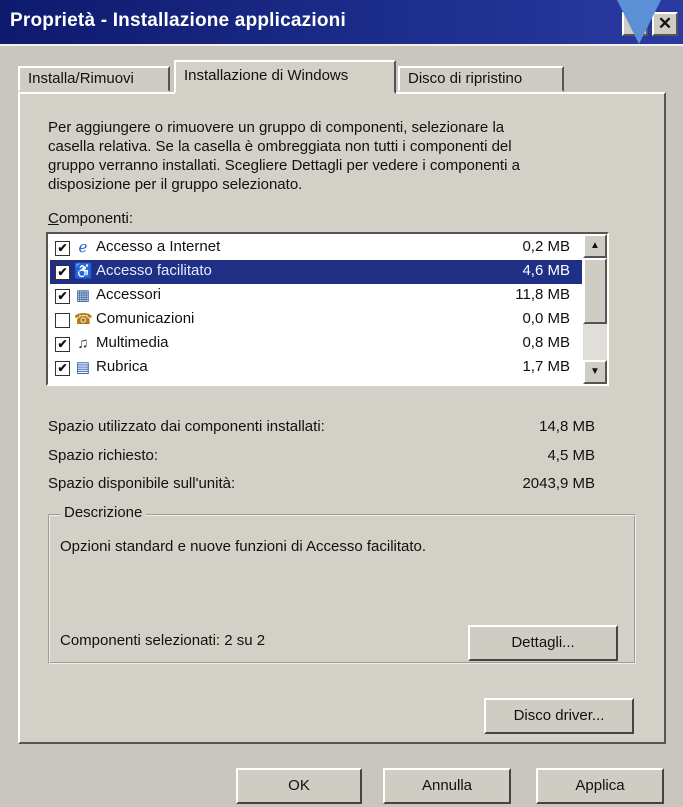 The width and height of the screenshot is (683, 807). What do you see at coordinates (142, 483) in the screenshot?
I see `available-space-label: Spazio disponibile sull'unità:` at bounding box center [142, 483].